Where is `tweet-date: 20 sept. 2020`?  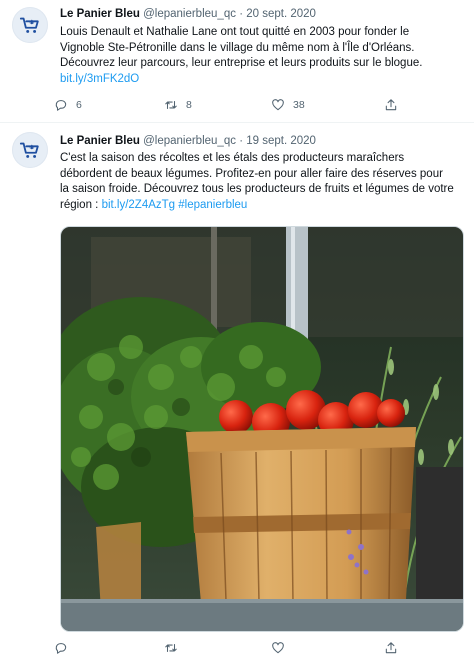
tweet-date: 20 sept. 2020 is located at coordinates (281, 14).